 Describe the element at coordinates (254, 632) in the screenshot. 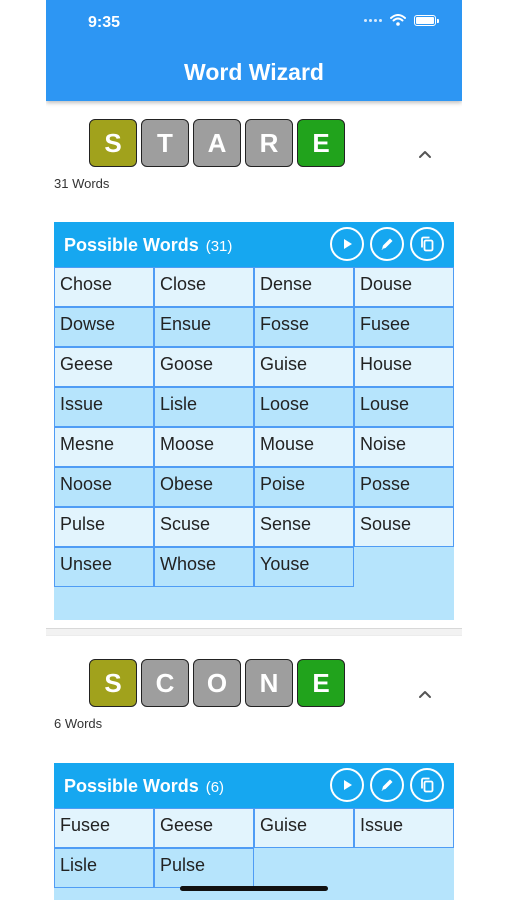

I see `section-divider` at that location.